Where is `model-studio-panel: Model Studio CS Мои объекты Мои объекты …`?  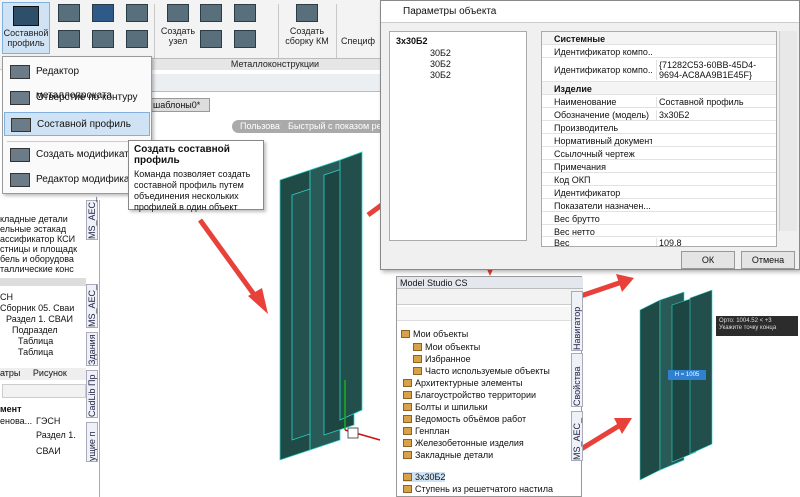
model-studio-panel: Model Studio CS Мои объекты Мои объекты … is located at coordinates (489, 386).